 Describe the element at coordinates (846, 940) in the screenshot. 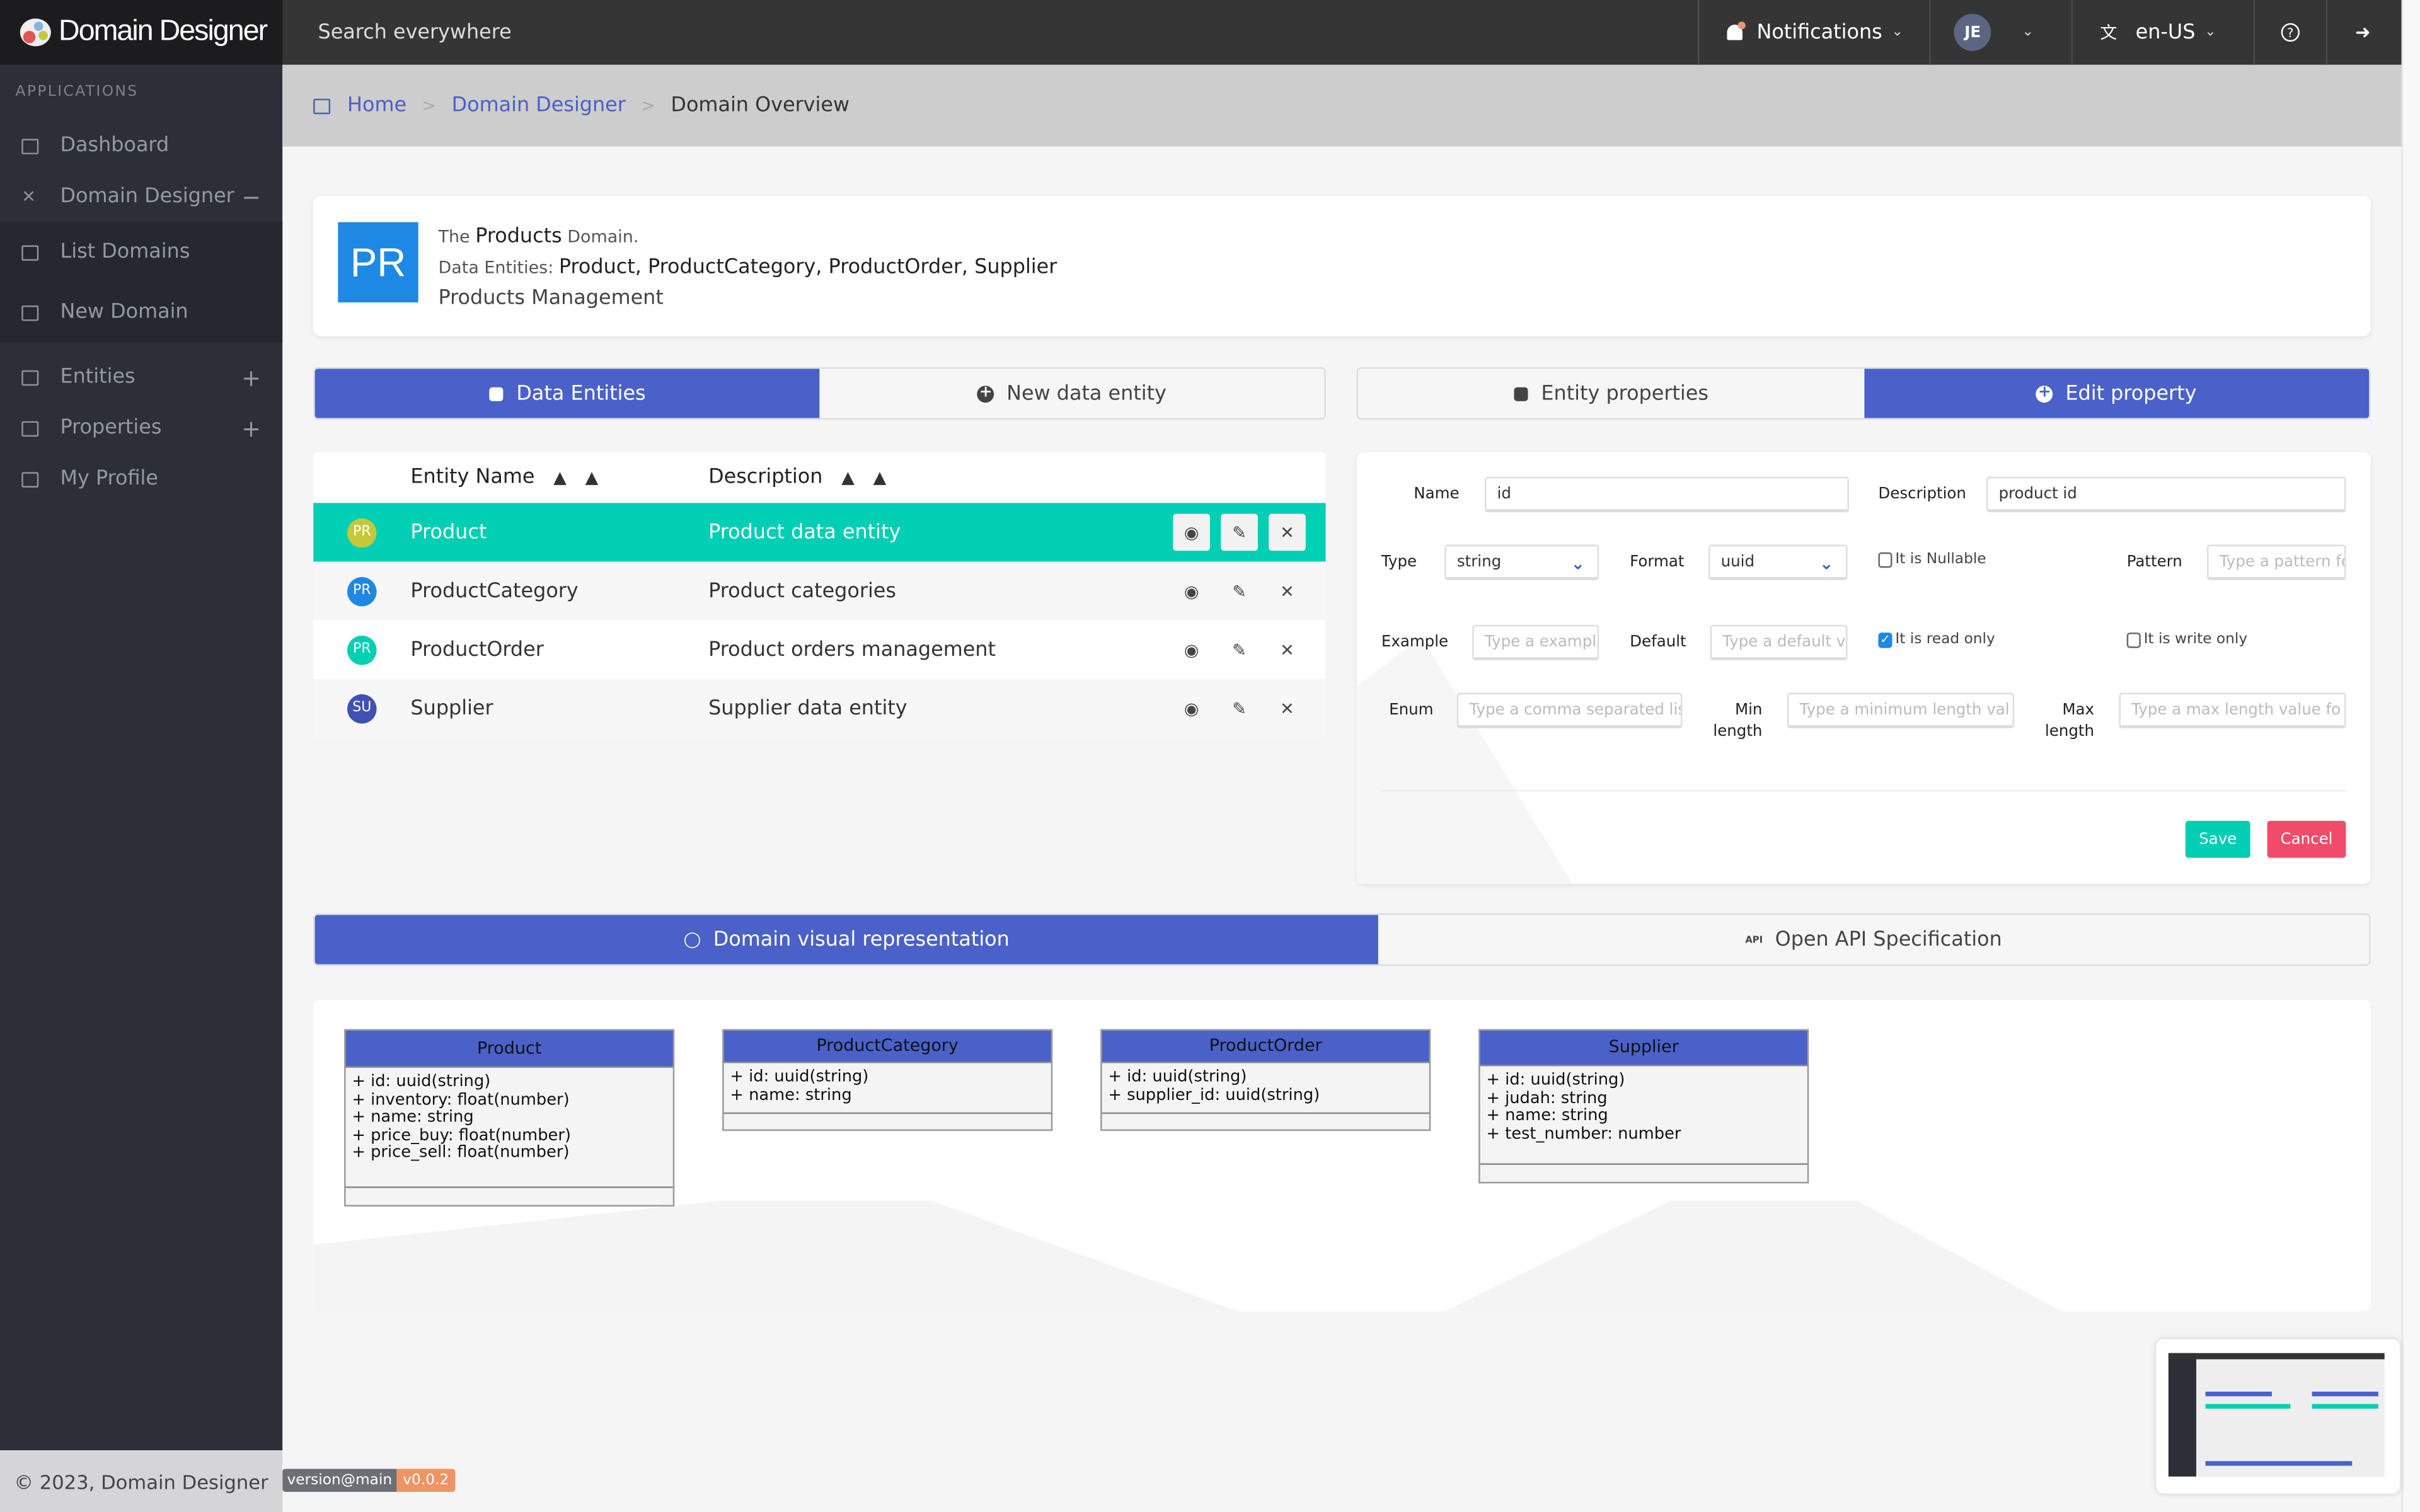

I see `tab-domain-visual: ◯ Domain visual representation` at that location.